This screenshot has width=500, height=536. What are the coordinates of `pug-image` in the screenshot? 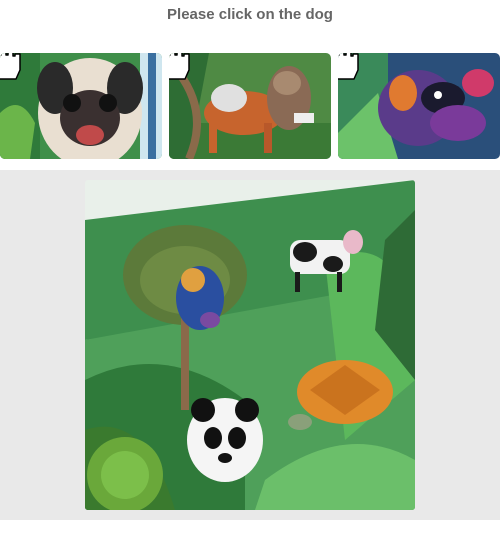 It's located at (81, 106).